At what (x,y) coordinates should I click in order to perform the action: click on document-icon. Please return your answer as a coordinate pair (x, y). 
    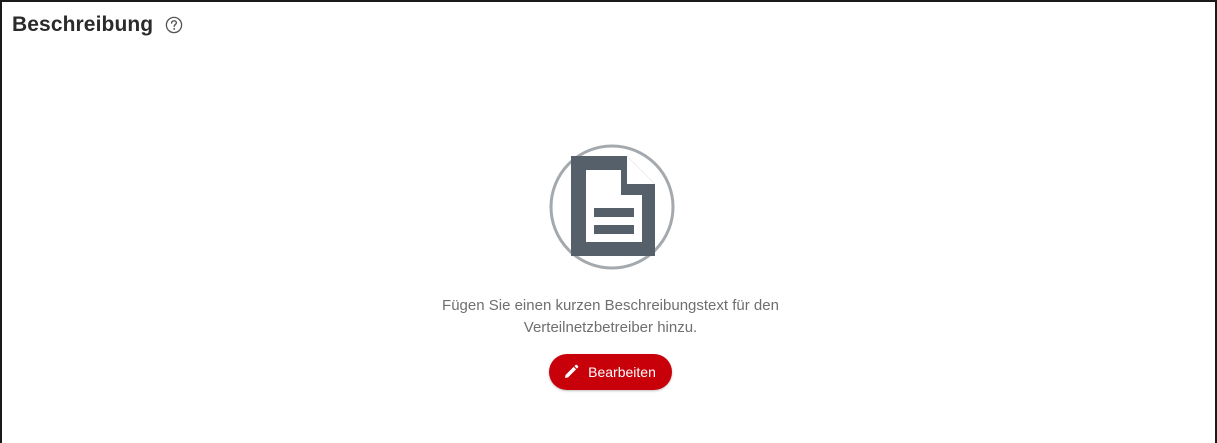
    Looking at the image, I should click on (612, 207).